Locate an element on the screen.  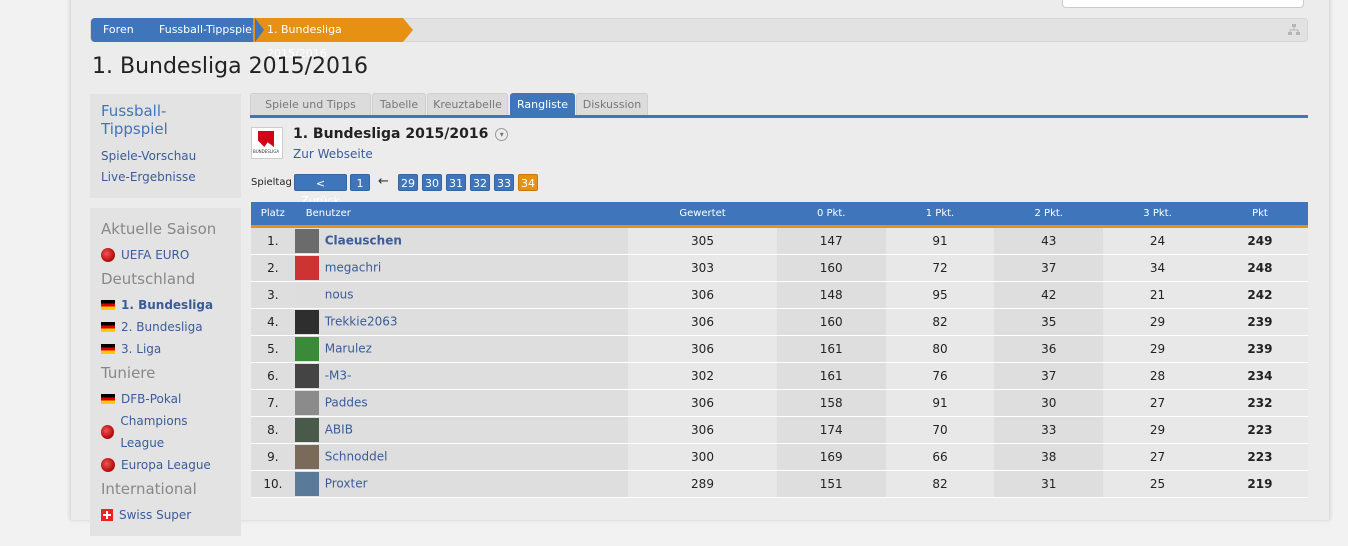
cell-platz: 3. is located at coordinates (273, 295).